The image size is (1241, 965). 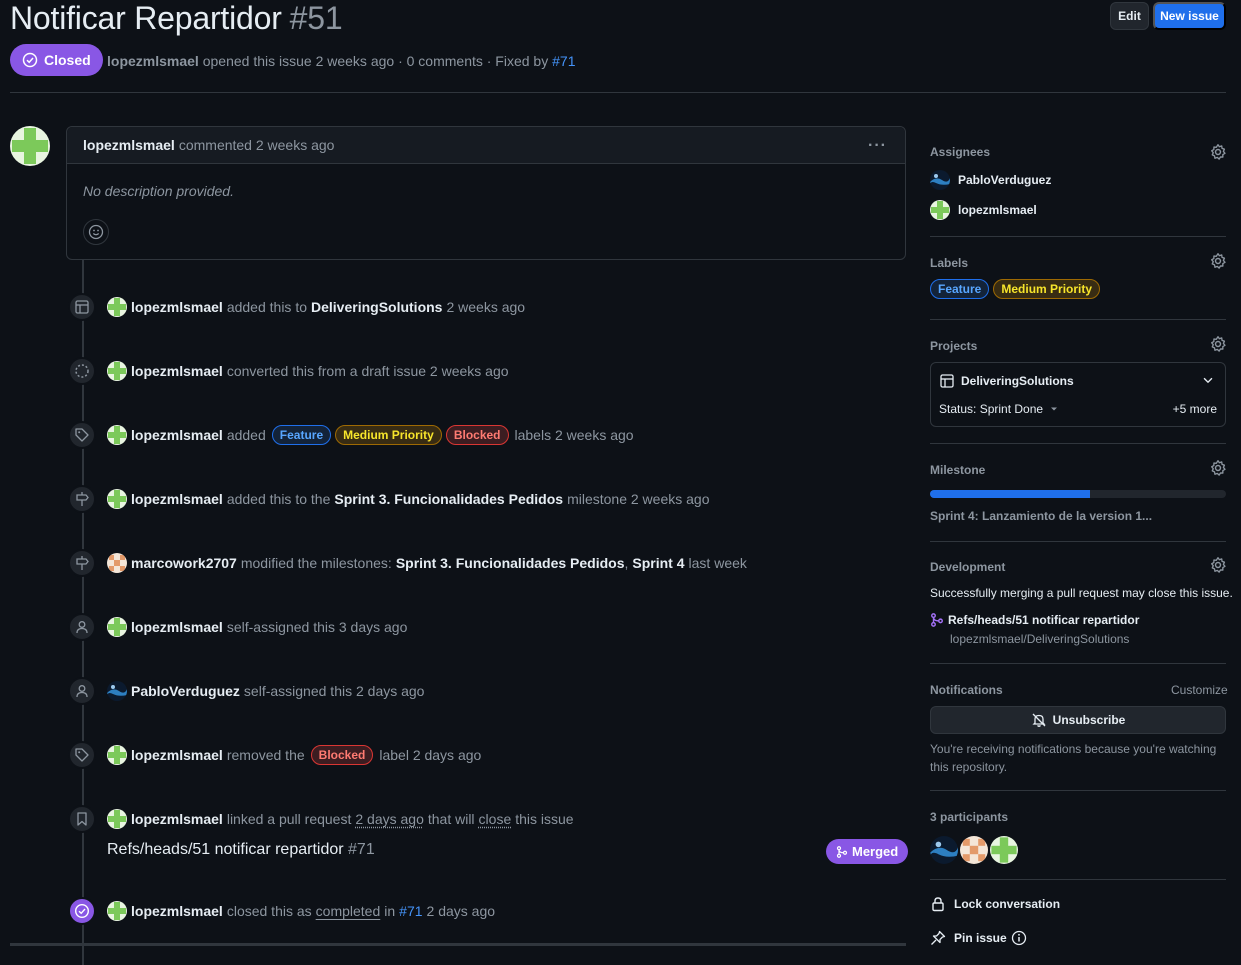 I want to click on more-options-icon: ···, so click(x=877, y=146).